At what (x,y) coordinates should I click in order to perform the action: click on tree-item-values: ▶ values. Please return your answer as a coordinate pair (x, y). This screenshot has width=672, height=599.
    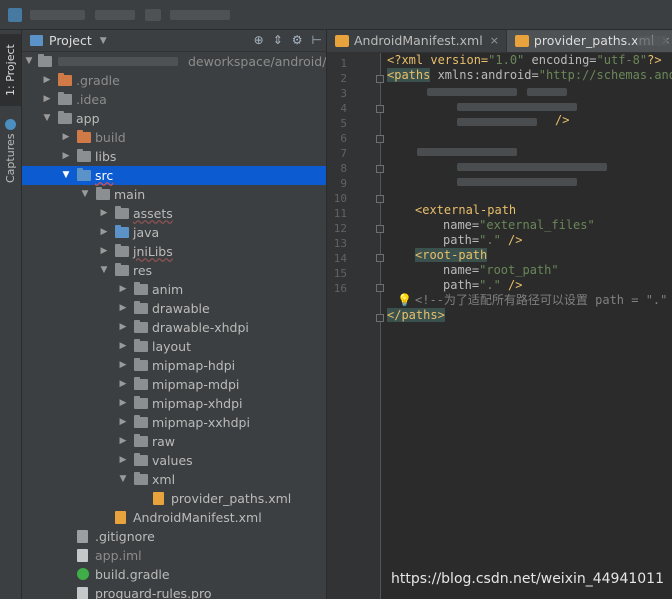
    Looking at the image, I should click on (174, 460).